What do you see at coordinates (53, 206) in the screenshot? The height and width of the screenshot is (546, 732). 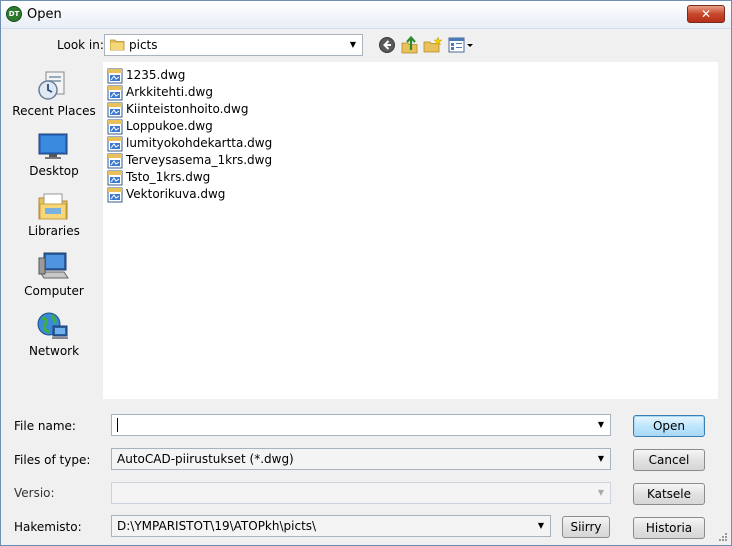 I see `libraries-icon` at bounding box center [53, 206].